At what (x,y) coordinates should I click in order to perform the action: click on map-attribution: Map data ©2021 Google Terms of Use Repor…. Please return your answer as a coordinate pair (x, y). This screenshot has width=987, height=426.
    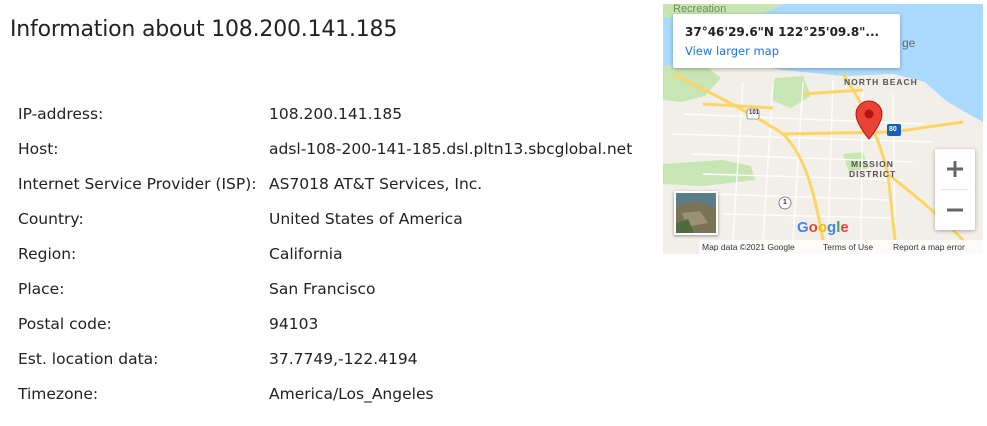
    Looking at the image, I should click on (841, 247).